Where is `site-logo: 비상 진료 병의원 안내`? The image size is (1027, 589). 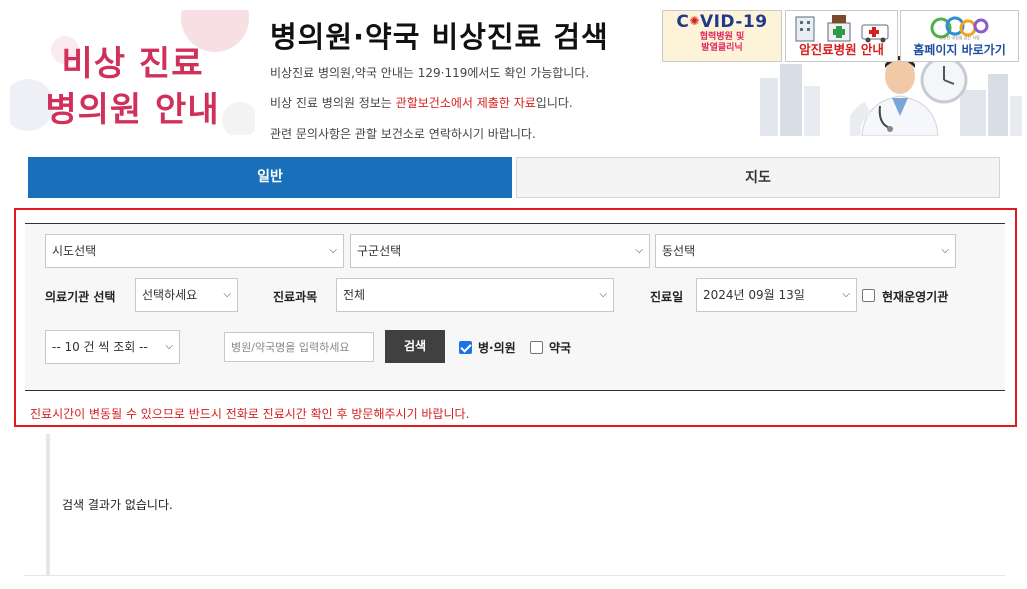 site-logo: 비상 진료 병의원 안내 is located at coordinates (132, 72).